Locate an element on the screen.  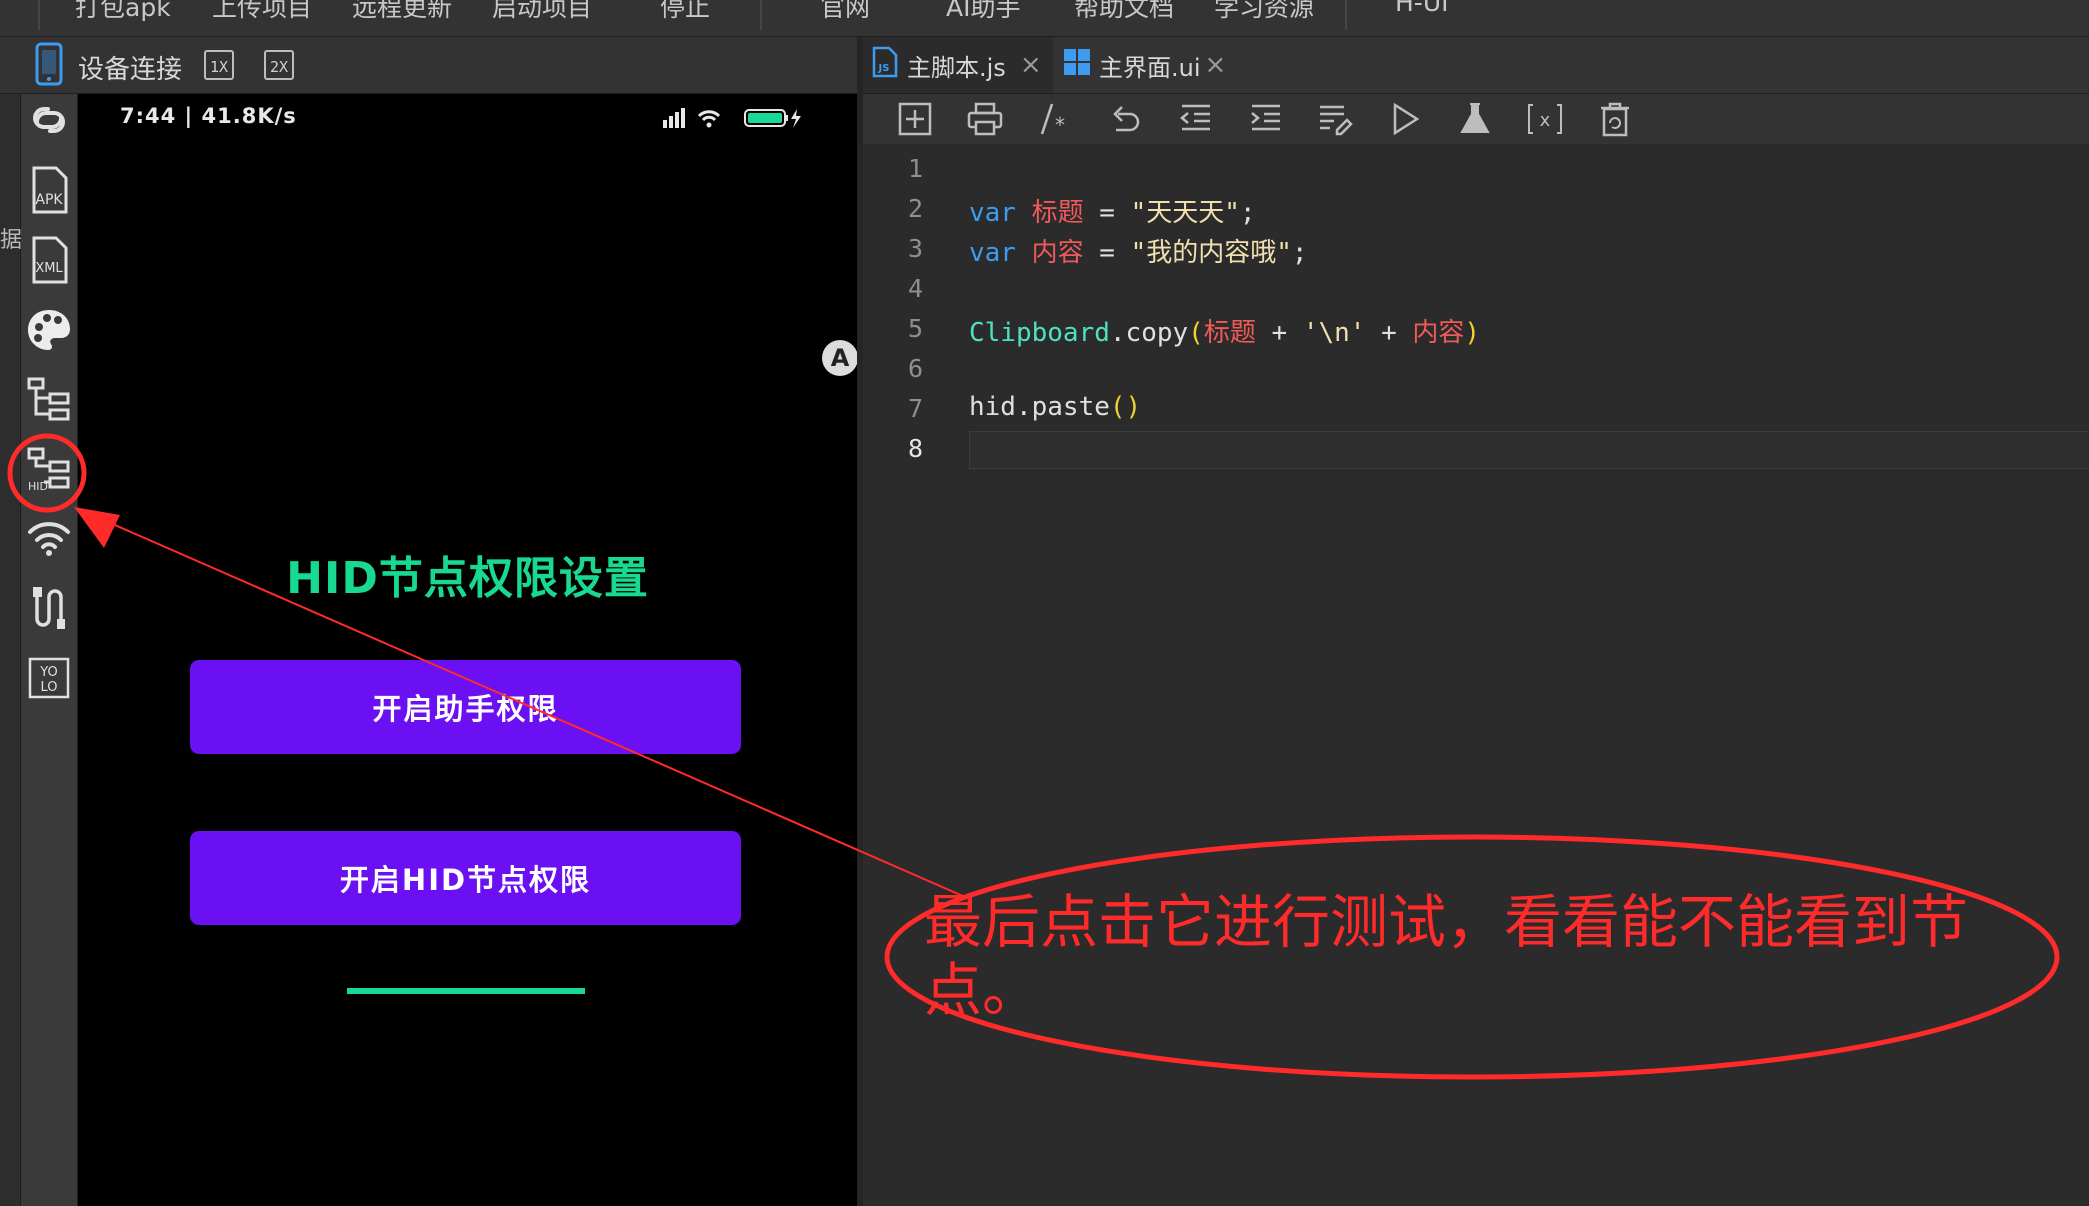
menu-stop: 停止 is located at coordinates (685, 12).